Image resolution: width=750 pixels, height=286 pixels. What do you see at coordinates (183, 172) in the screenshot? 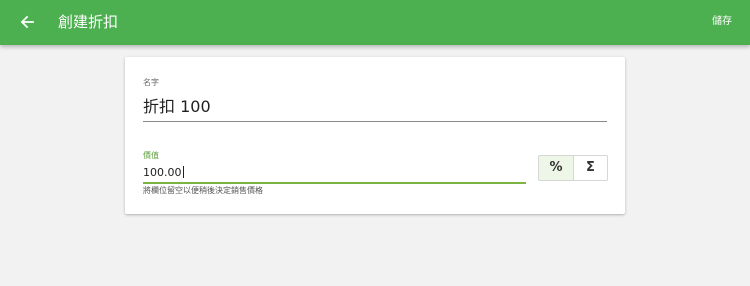
I see `text-caret` at bounding box center [183, 172].